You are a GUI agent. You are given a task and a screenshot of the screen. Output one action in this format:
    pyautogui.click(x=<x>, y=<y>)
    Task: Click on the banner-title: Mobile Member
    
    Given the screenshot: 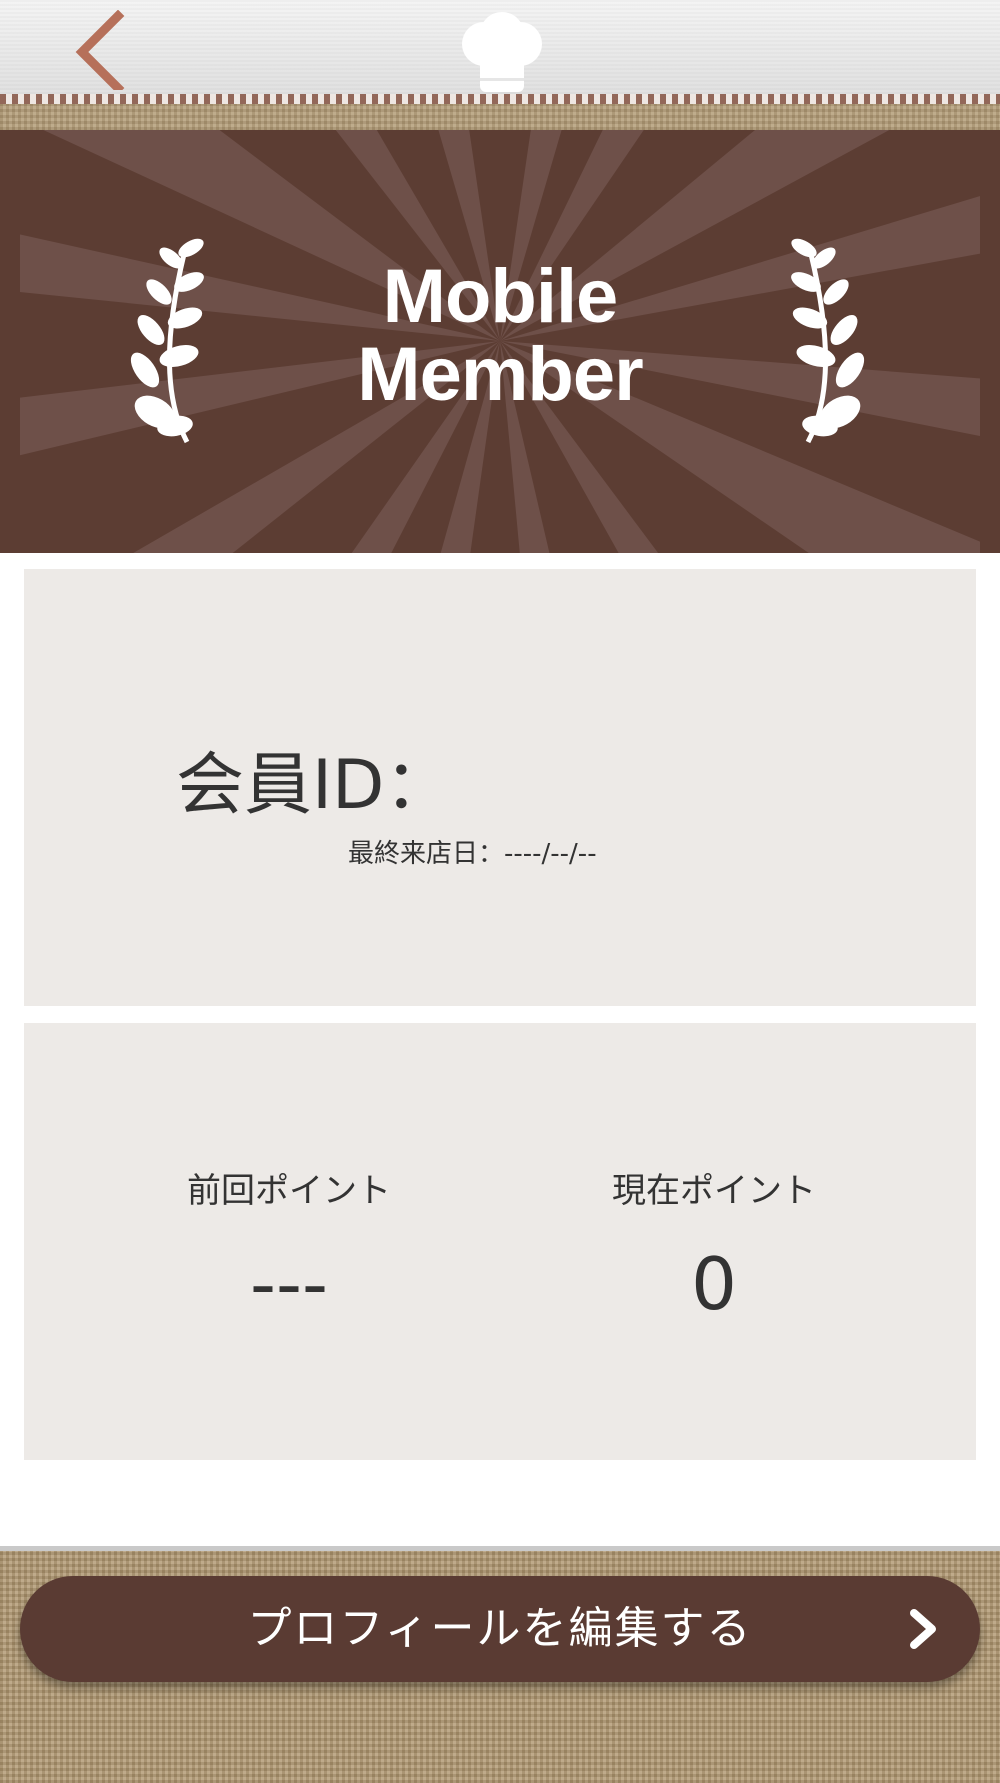 What is the action you would take?
    pyautogui.click(x=500, y=336)
    